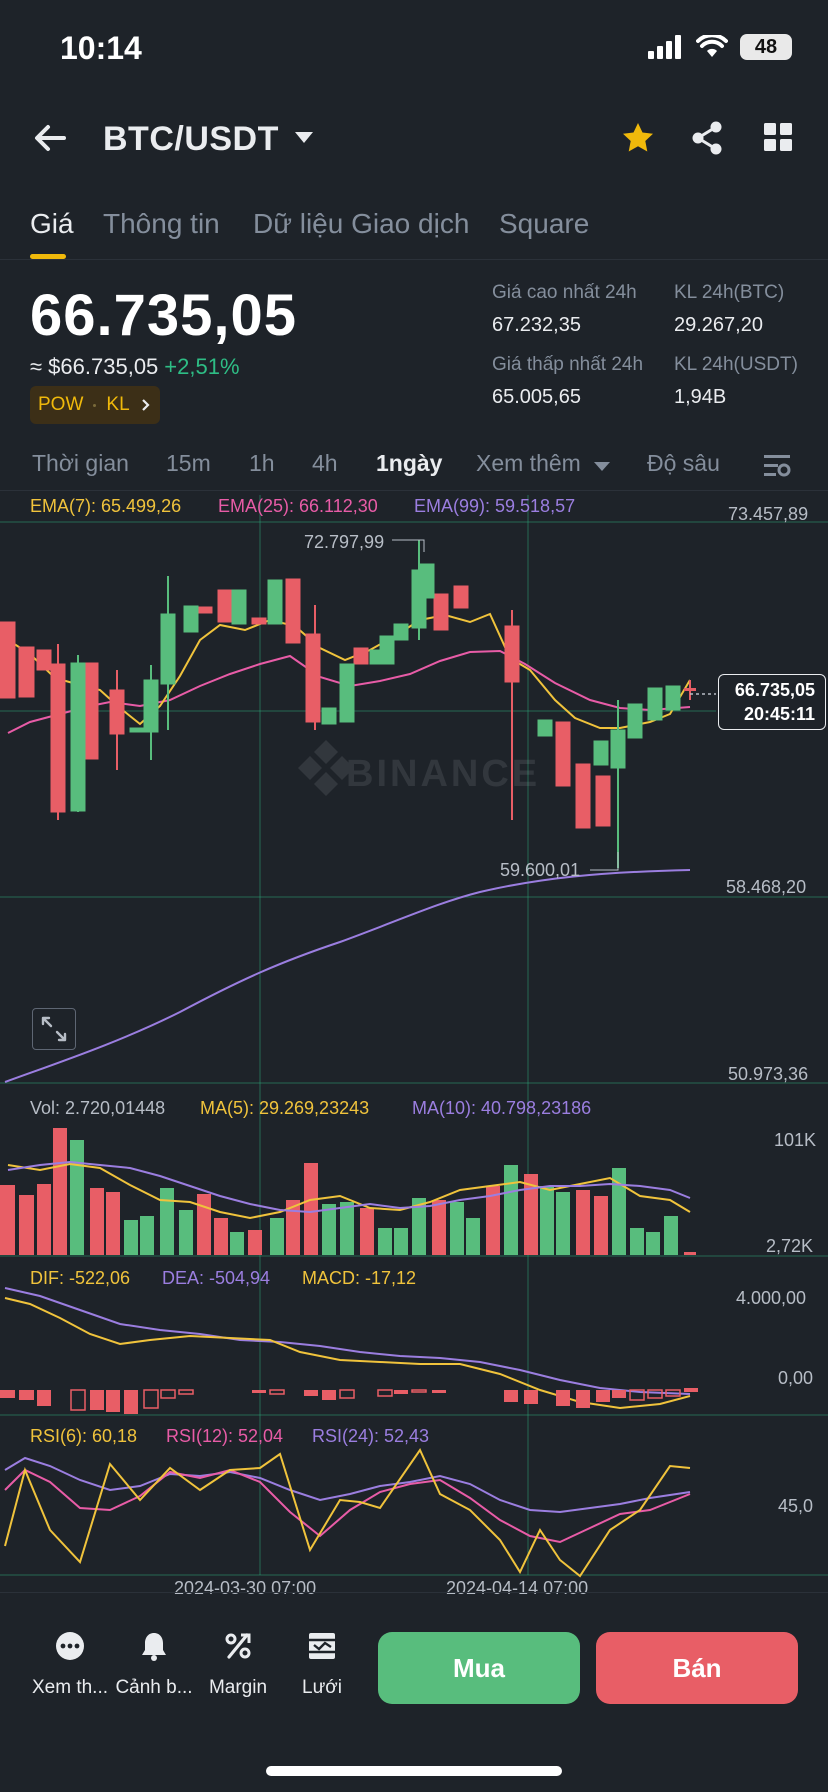  Describe the element at coordinates (322, 1687) in the screenshot. I see `grid-bot-label: Lưới` at that location.